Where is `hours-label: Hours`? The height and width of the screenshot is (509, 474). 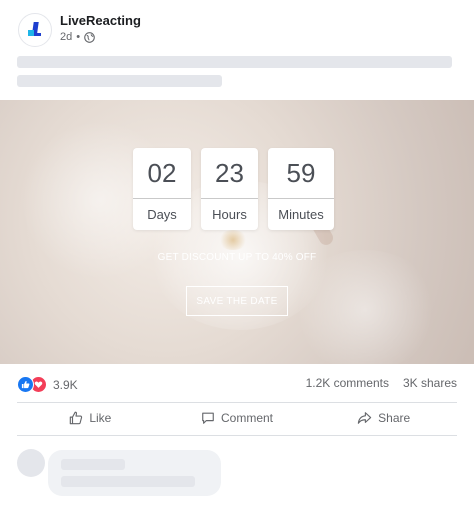 hours-label: Hours is located at coordinates (229, 214).